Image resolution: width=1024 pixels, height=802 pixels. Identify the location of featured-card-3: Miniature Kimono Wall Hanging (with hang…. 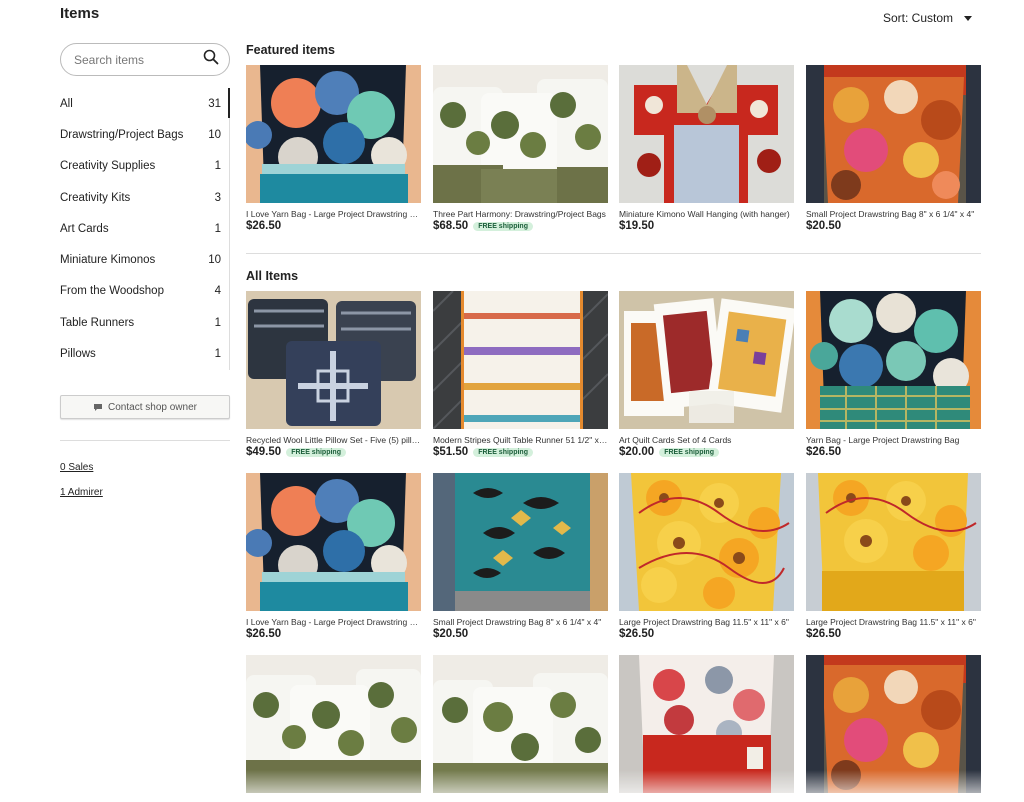
(706, 148).